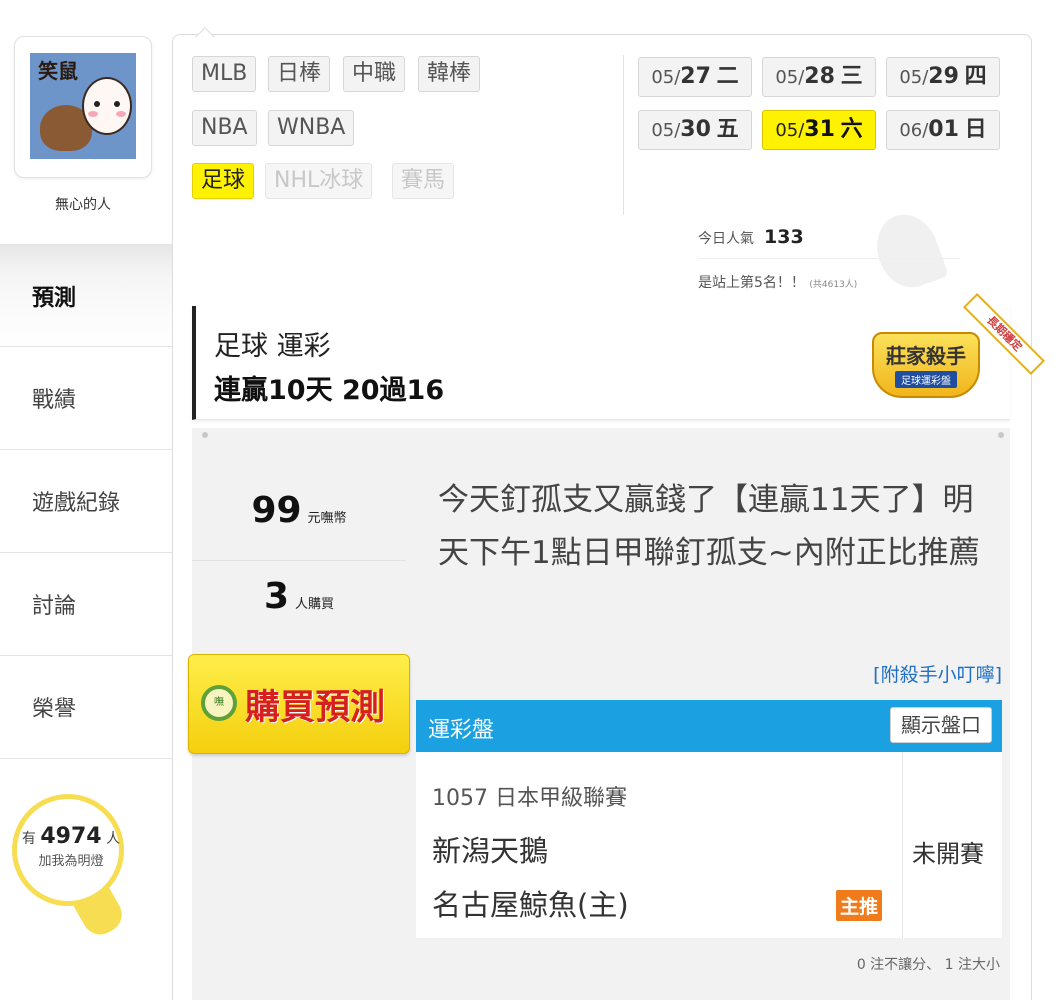 The width and height of the screenshot is (1063, 1000). I want to click on popularity-rank: 是站上第5名！！ (共4613人), so click(777, 282).